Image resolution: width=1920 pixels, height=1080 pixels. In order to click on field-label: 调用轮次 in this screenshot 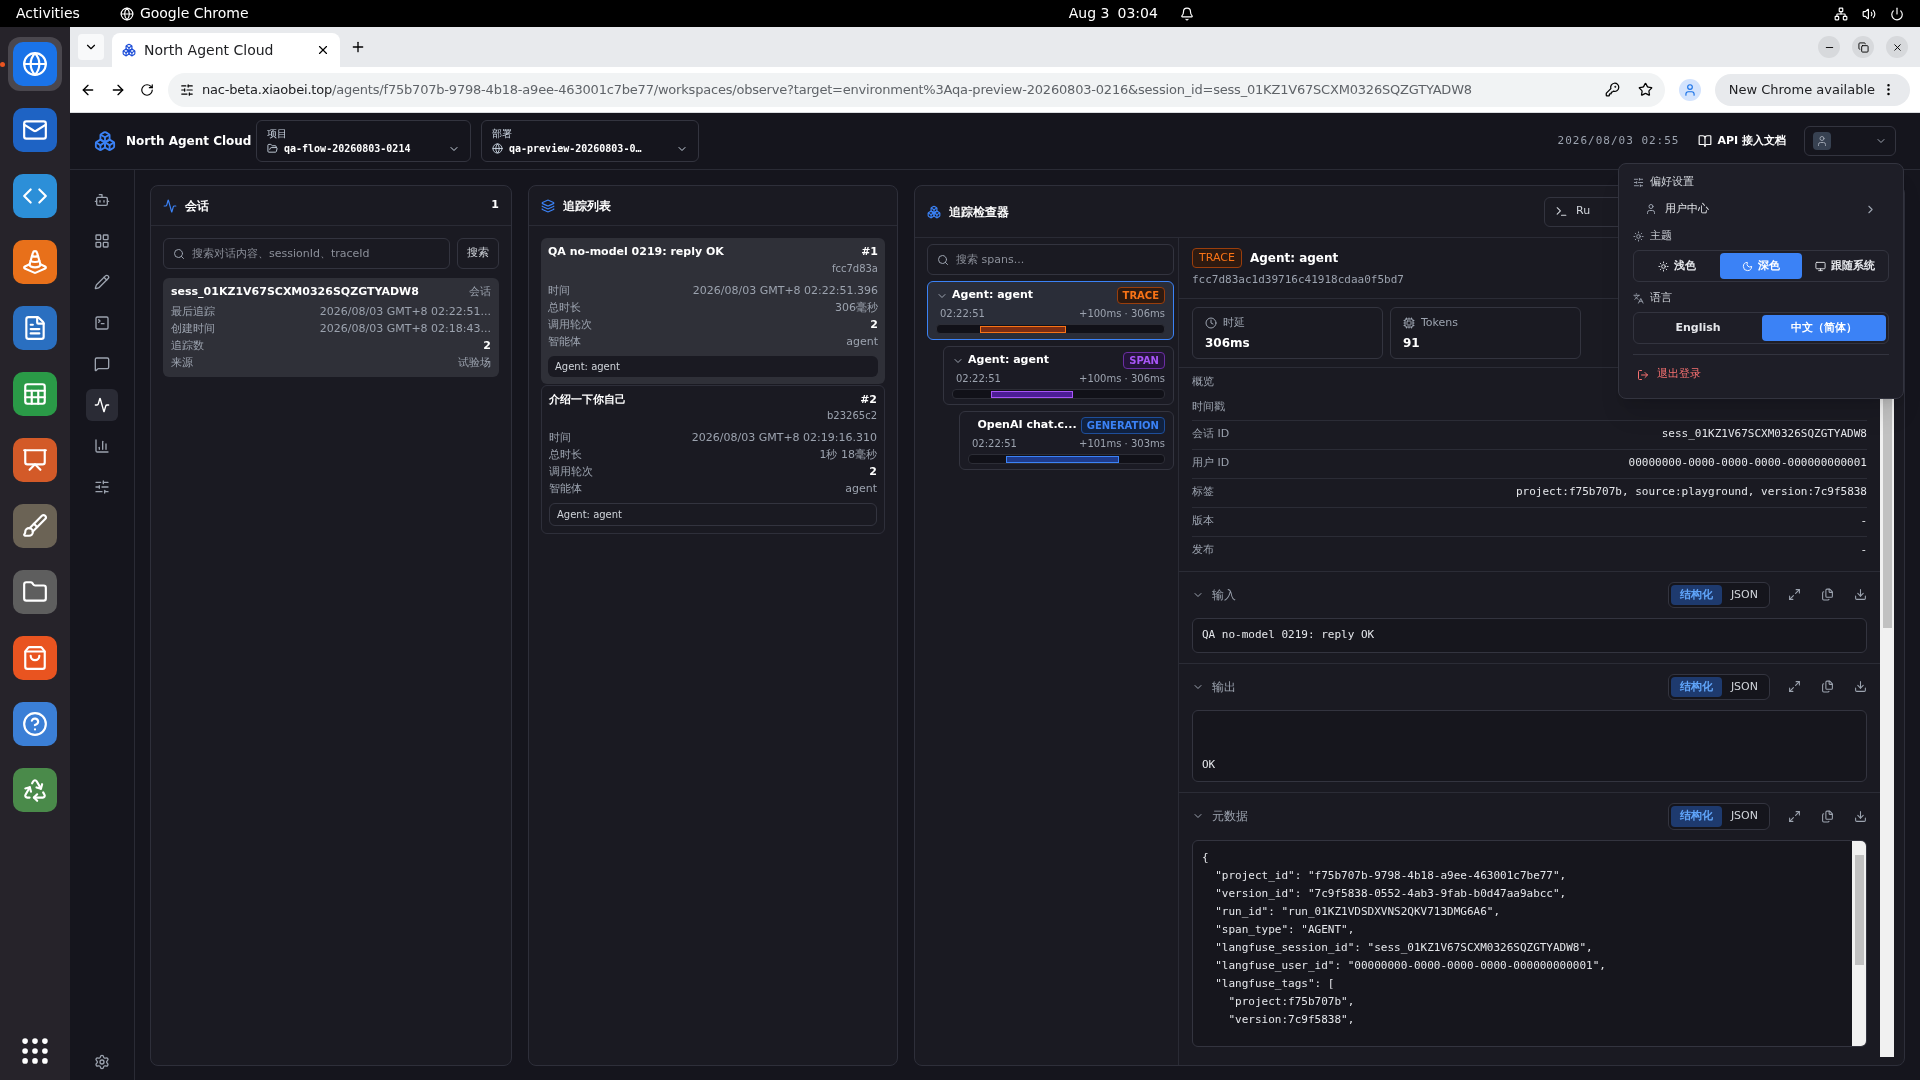, I will do `click(570, 324)`.